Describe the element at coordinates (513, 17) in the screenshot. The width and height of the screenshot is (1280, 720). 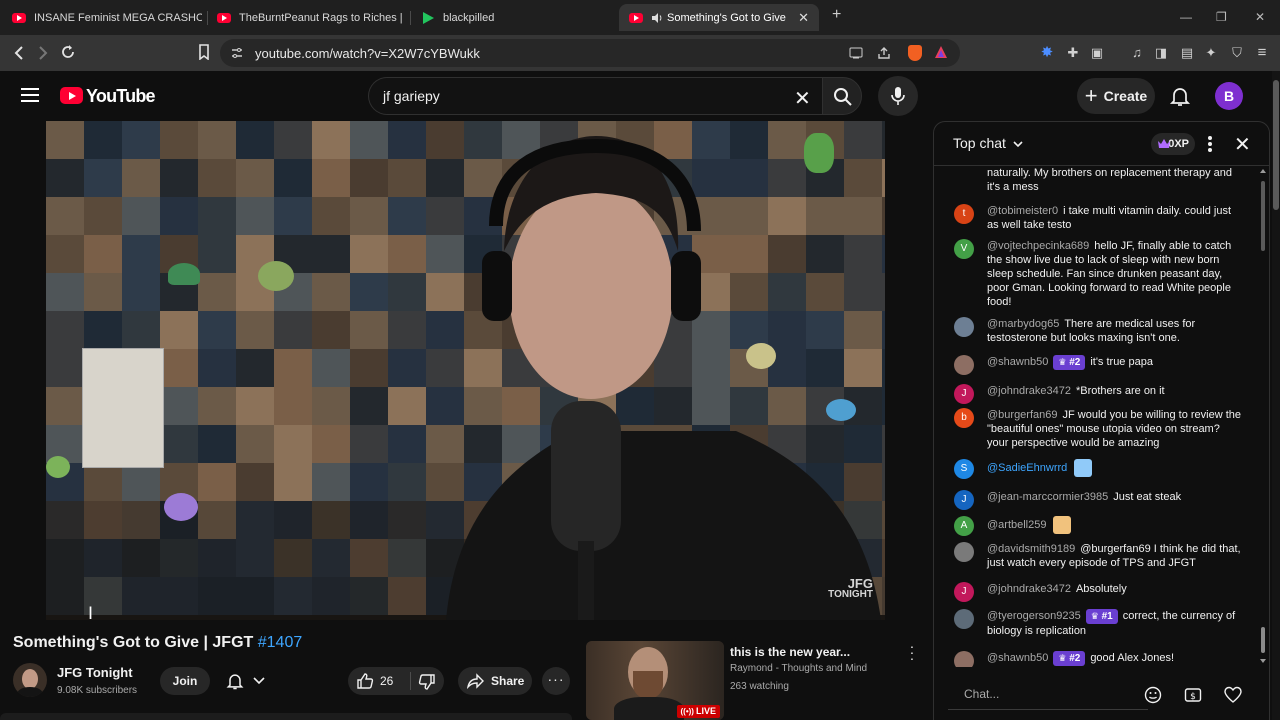
I see `browser-tab: blackpilled` at that location.